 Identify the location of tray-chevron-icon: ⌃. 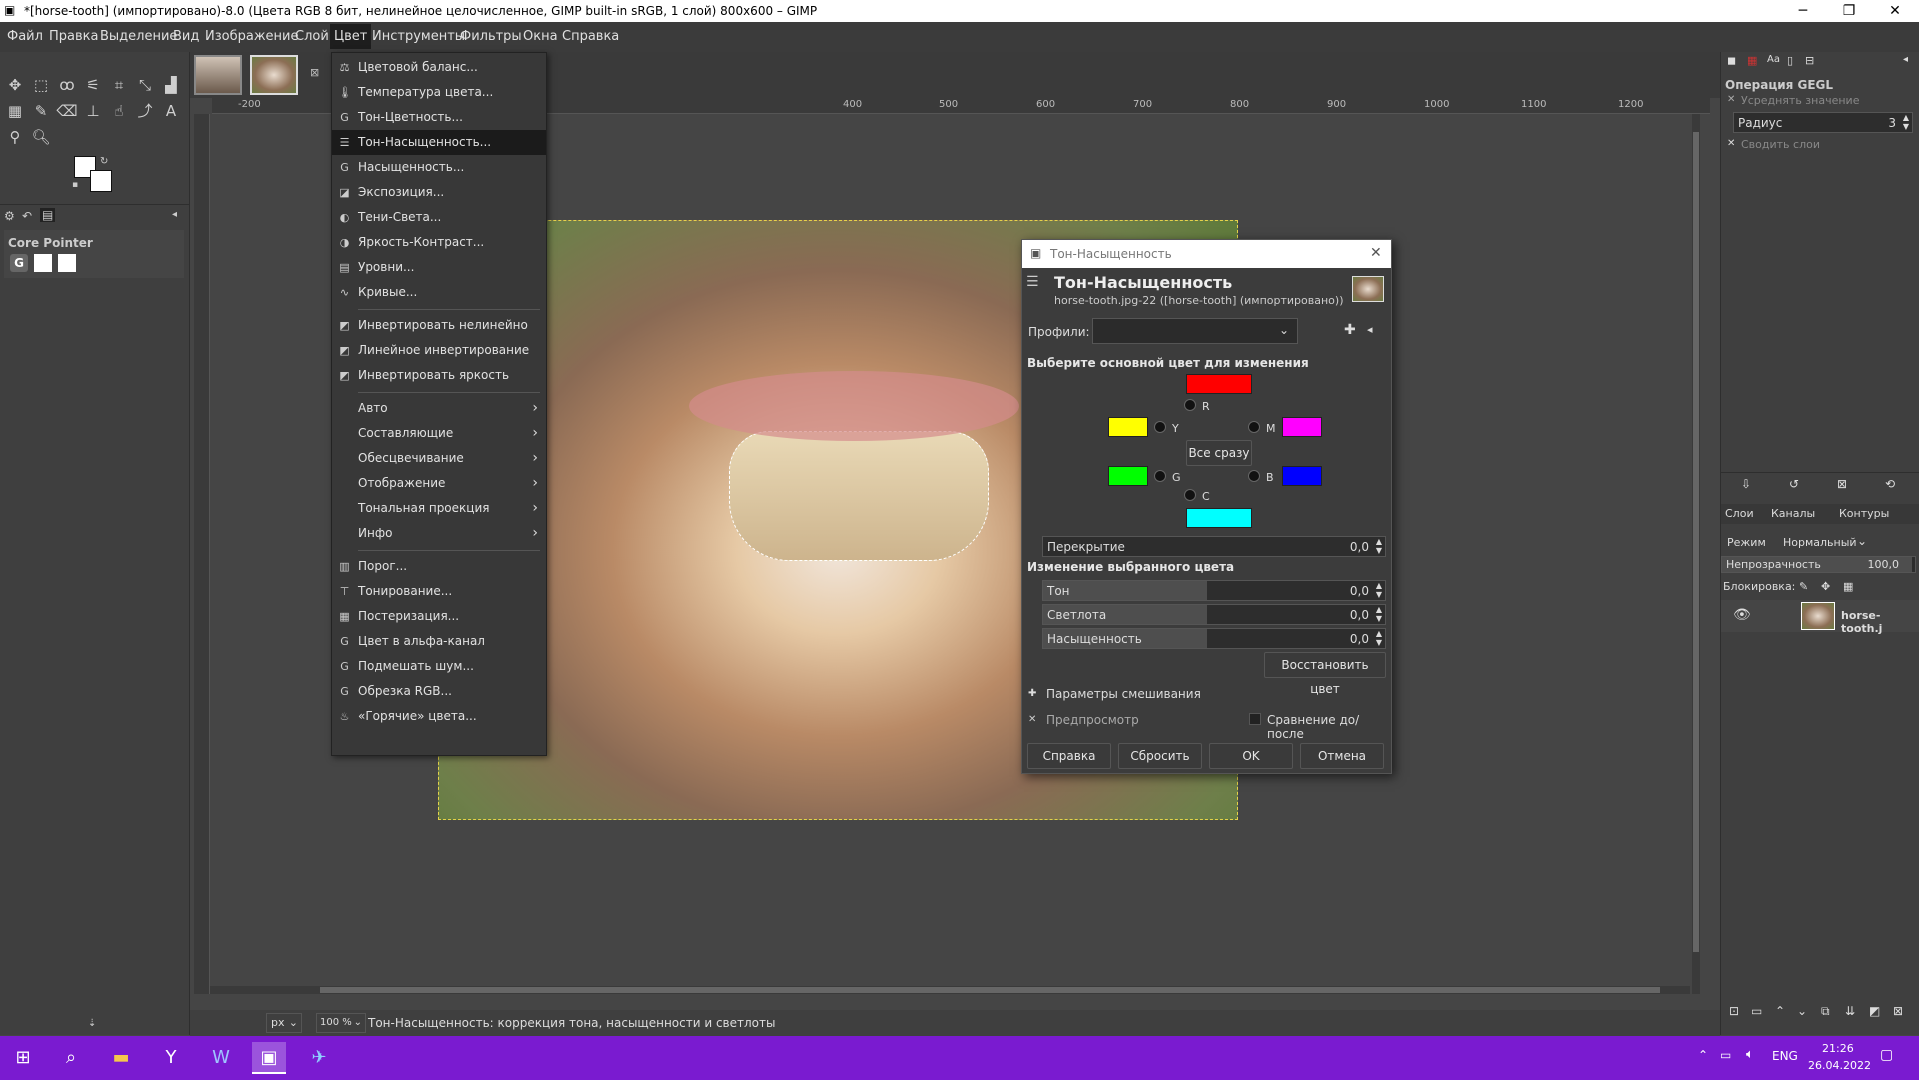
(1703, 1055).